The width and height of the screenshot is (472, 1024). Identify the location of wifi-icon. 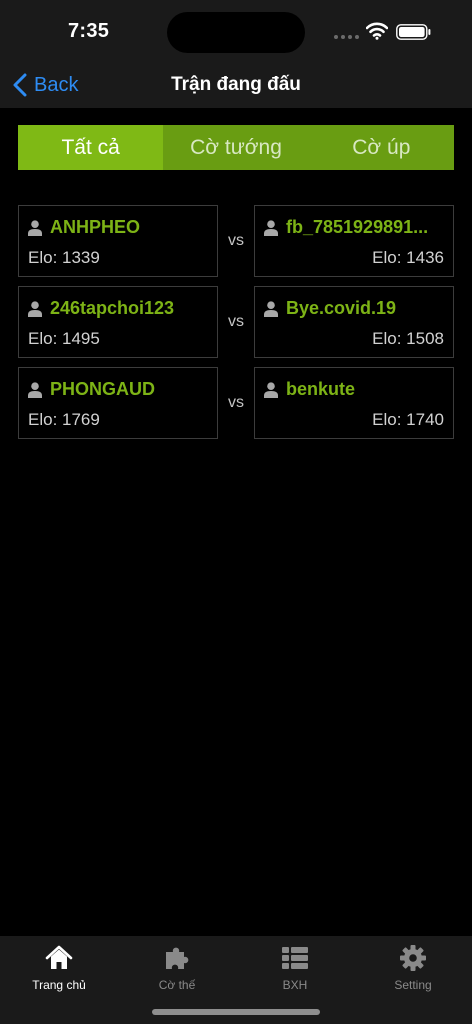
(377, 31).